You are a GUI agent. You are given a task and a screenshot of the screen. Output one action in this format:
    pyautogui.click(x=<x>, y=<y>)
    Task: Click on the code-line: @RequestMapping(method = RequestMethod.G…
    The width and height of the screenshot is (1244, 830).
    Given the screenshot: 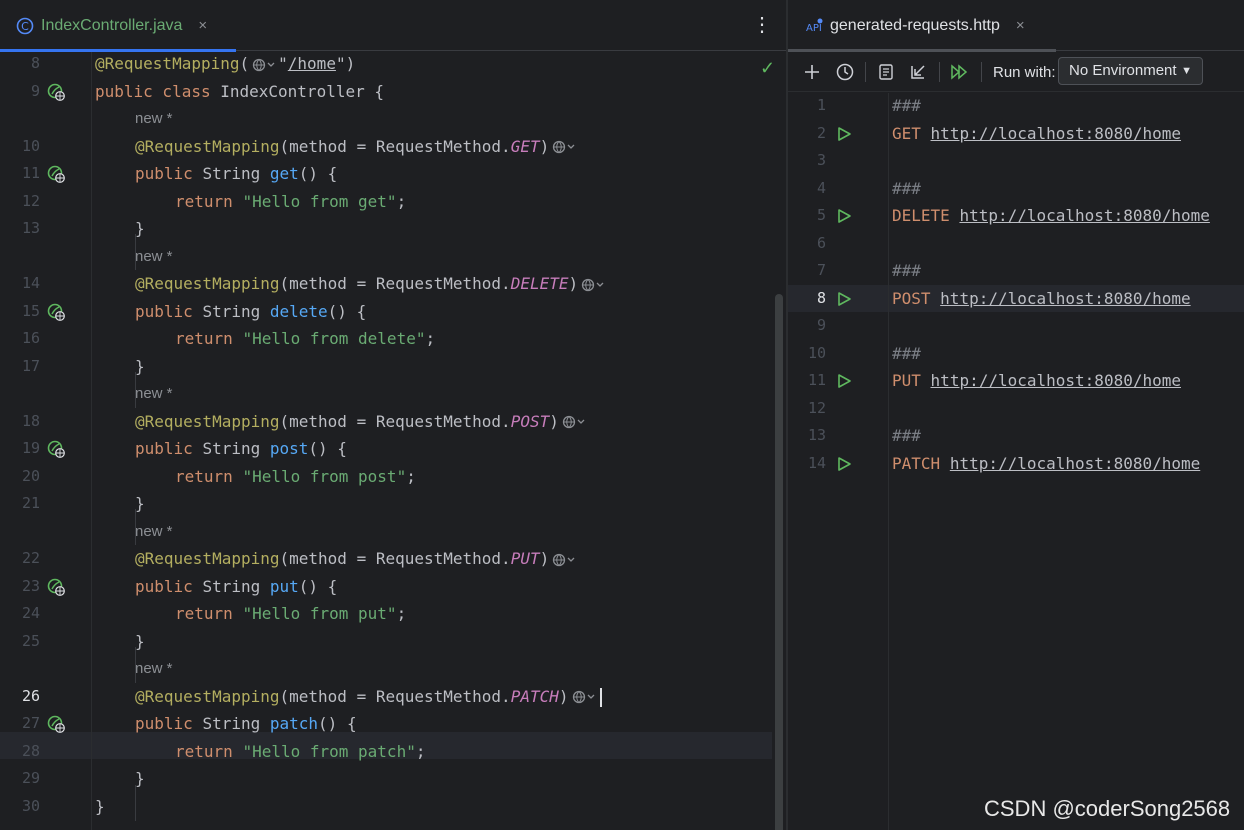 What is the action you would take?
    pyautogui.click(x=356, y=146)
    